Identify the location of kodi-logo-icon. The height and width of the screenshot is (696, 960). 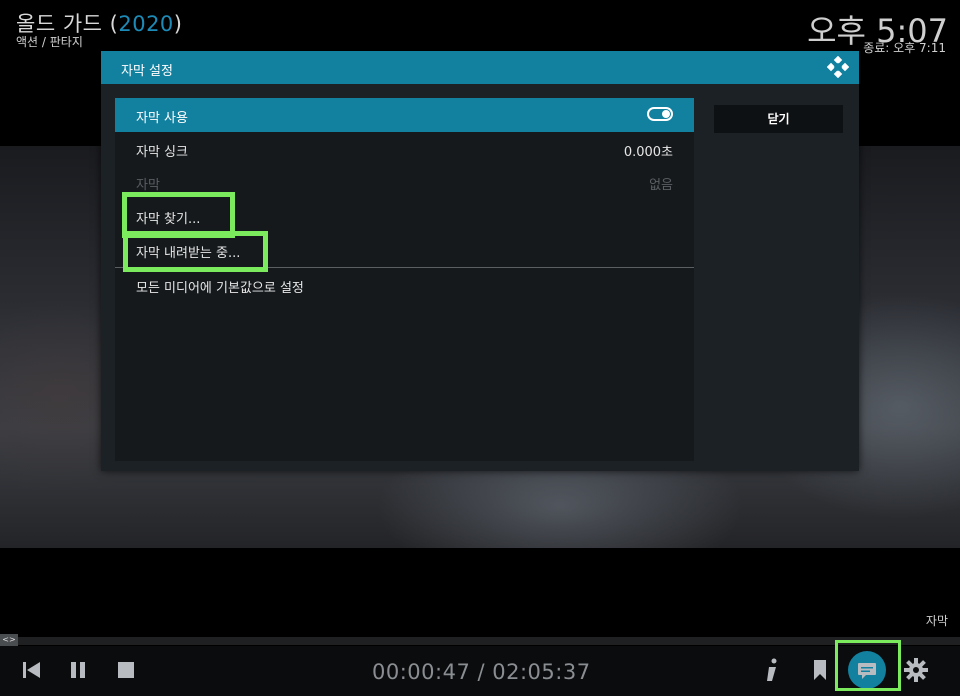
(838, 67).